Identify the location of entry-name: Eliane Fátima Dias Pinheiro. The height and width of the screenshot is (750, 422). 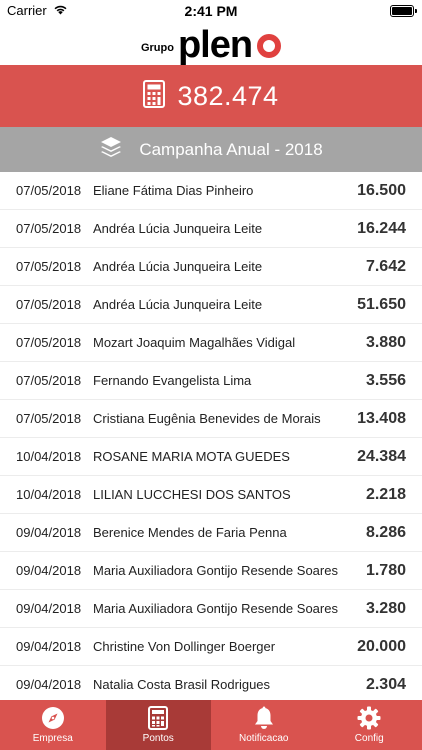
(173, 190).